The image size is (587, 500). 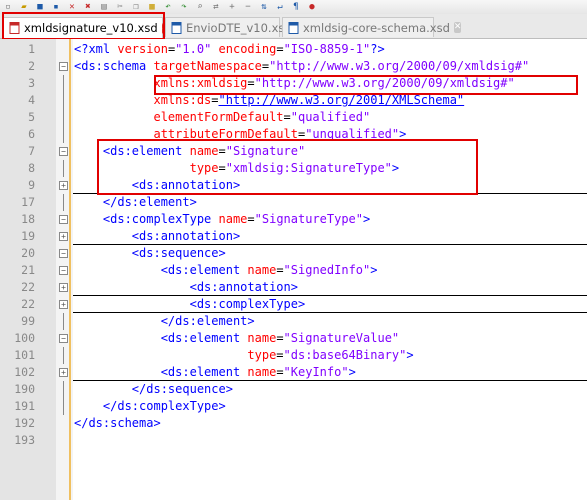 What do you see at coordinates (150, 406) in the screenshot?
I see `code-text: </ds:complexType>` at bounding box center [150, 406].